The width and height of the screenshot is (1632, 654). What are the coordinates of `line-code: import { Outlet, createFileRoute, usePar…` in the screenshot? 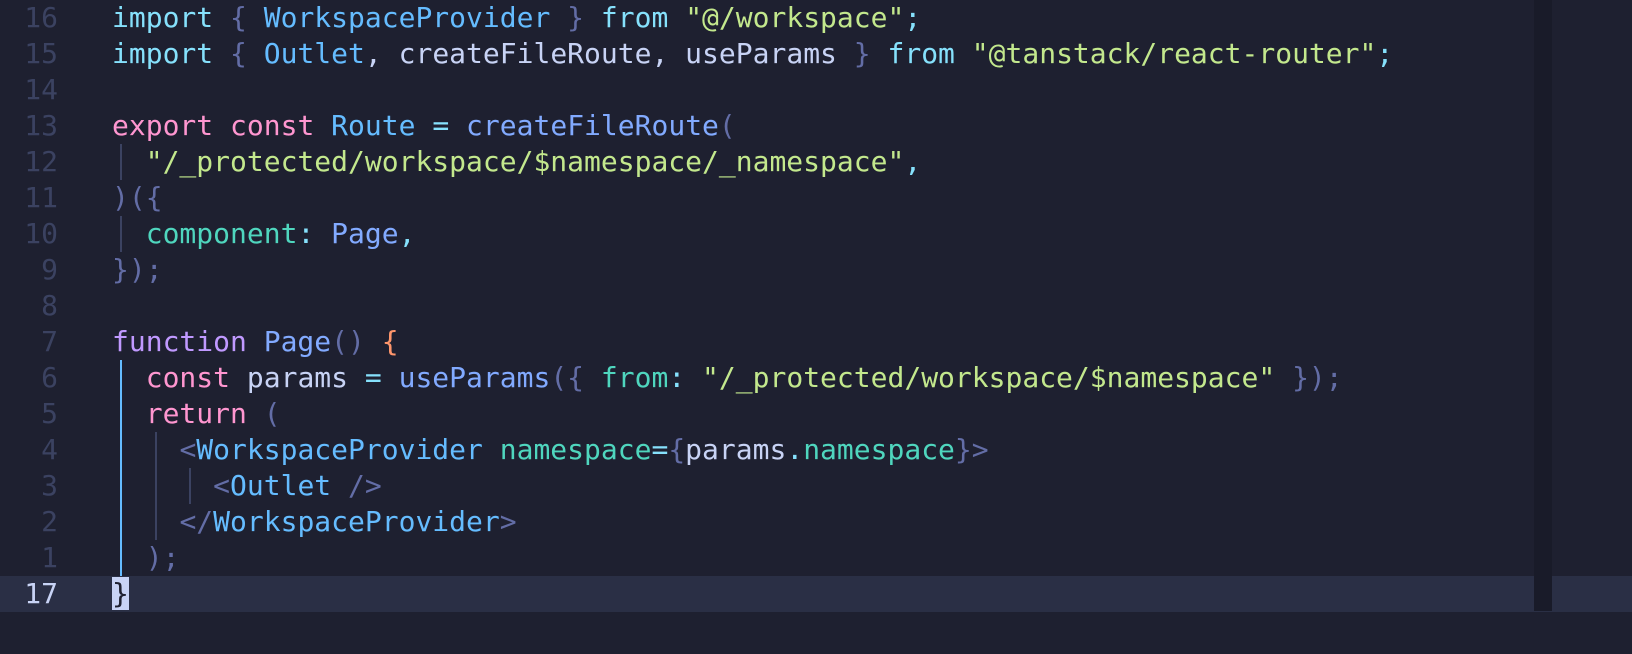 It's located at (752, 54).